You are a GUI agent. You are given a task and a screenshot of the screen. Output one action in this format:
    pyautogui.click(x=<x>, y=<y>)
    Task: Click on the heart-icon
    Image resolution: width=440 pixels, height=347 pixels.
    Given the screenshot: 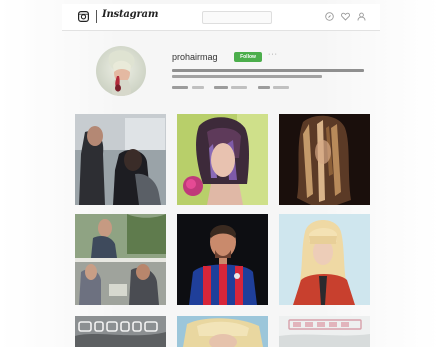 What is the action you would take?
    pyautogui.click(x=345, y=16)
    